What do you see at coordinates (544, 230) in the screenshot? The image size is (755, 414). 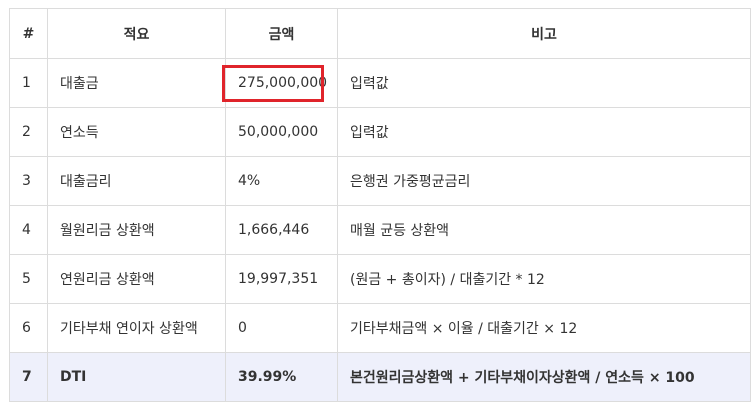 I see `row-note: 매월 균등 상환액` at bounding box center [544, 230].